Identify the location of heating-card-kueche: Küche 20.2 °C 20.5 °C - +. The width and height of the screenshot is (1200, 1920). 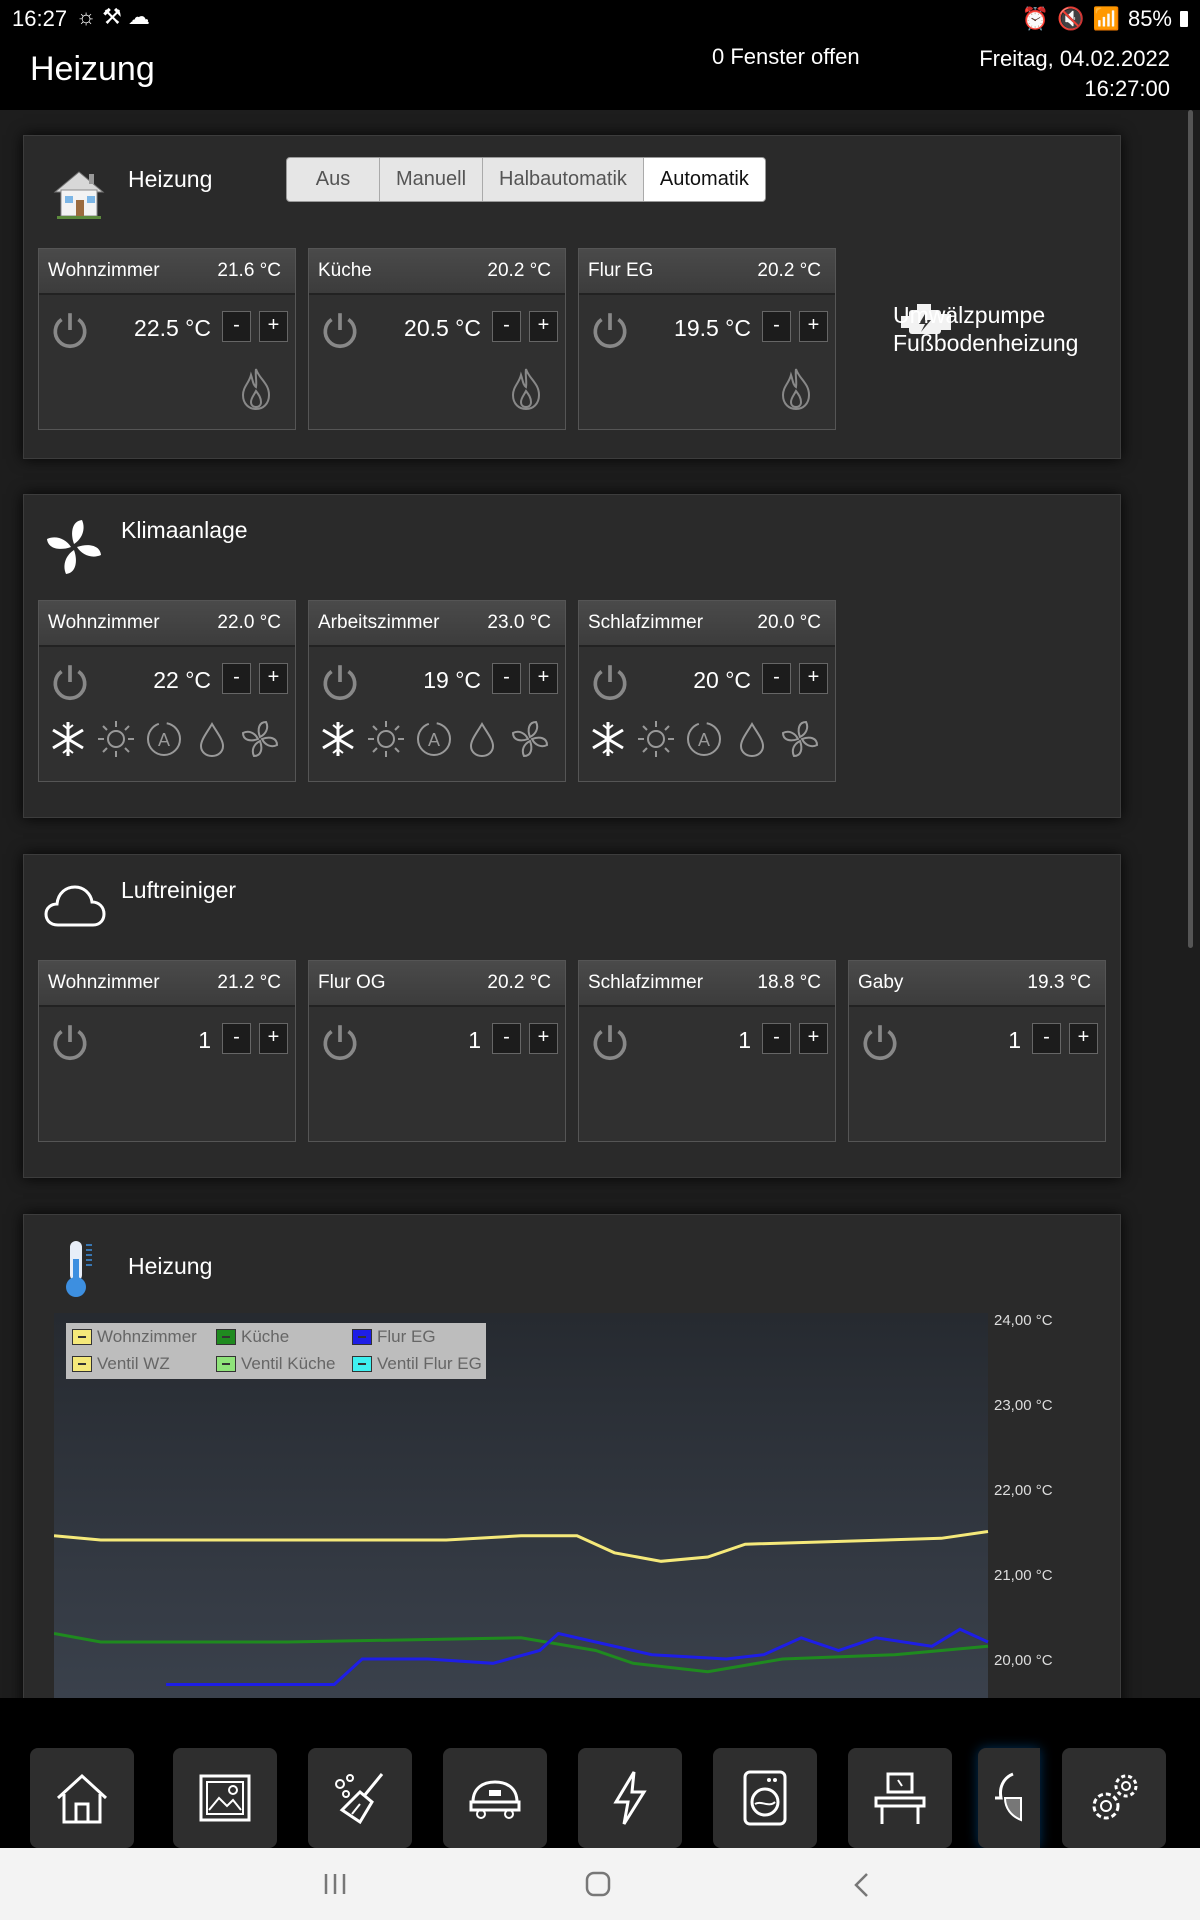
(437, 339).